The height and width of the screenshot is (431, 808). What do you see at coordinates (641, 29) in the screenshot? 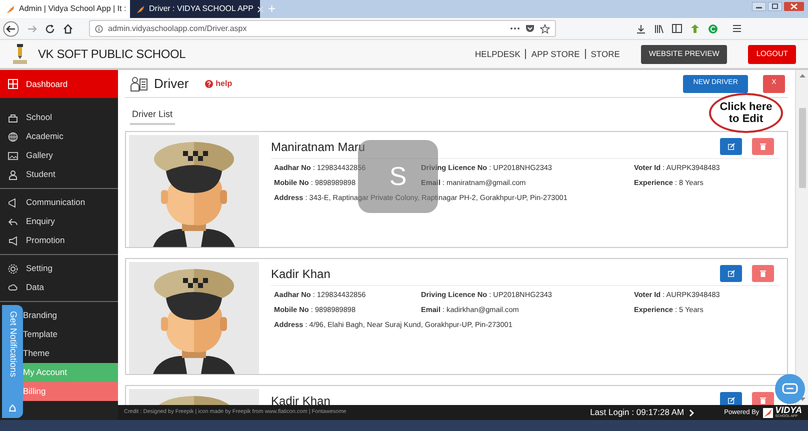
I see `download-icon` at bounding box center [641, 29].